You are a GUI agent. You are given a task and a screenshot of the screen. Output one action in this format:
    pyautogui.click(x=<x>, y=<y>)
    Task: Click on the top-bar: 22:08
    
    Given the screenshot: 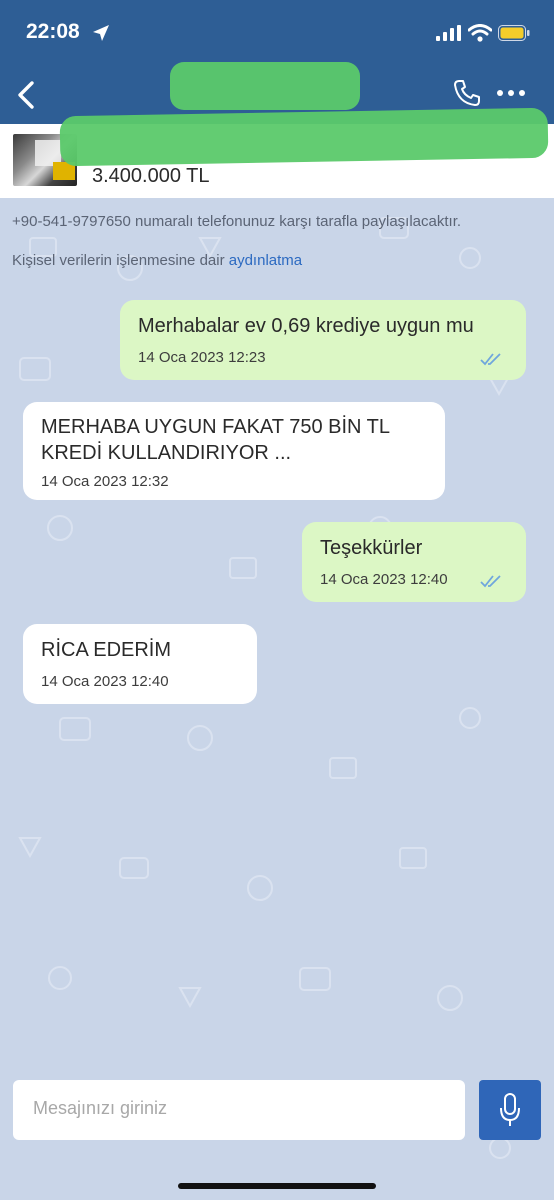 What is the action you would take?
    pyautogui.click(x=277, y=62)
    